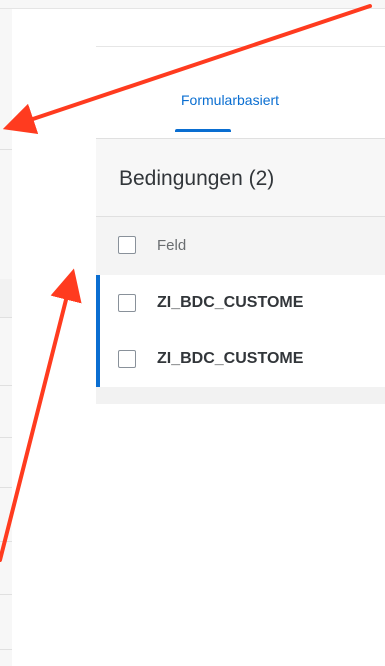 The width and height of the screenshot is (385, 666). What do you see at coordinates (171, 245) in the screenshot?
I see `column-header-feld: Feld` at bounding box center [171, 245].